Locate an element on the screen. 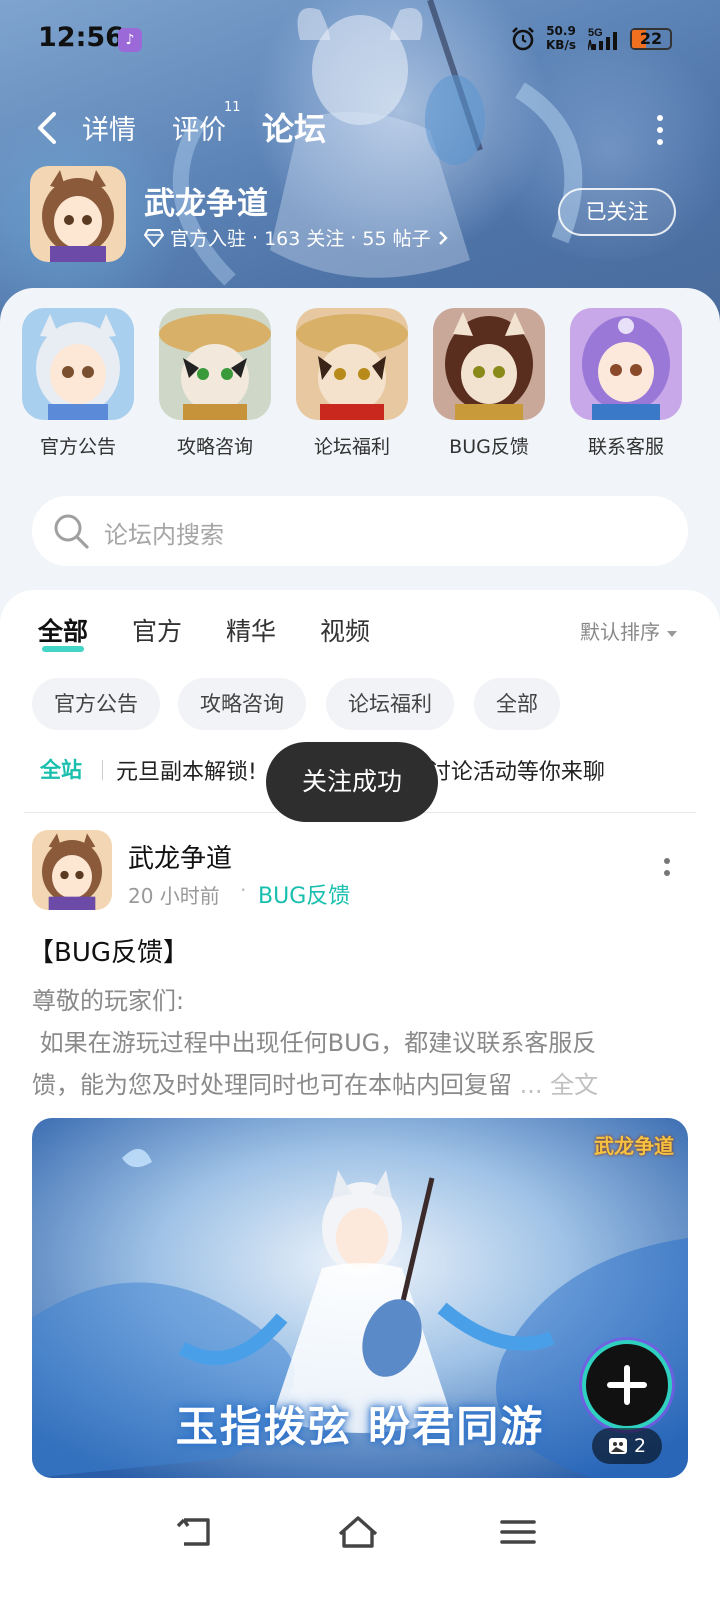  chevron-right-icon is located at coordinates (443, 237).